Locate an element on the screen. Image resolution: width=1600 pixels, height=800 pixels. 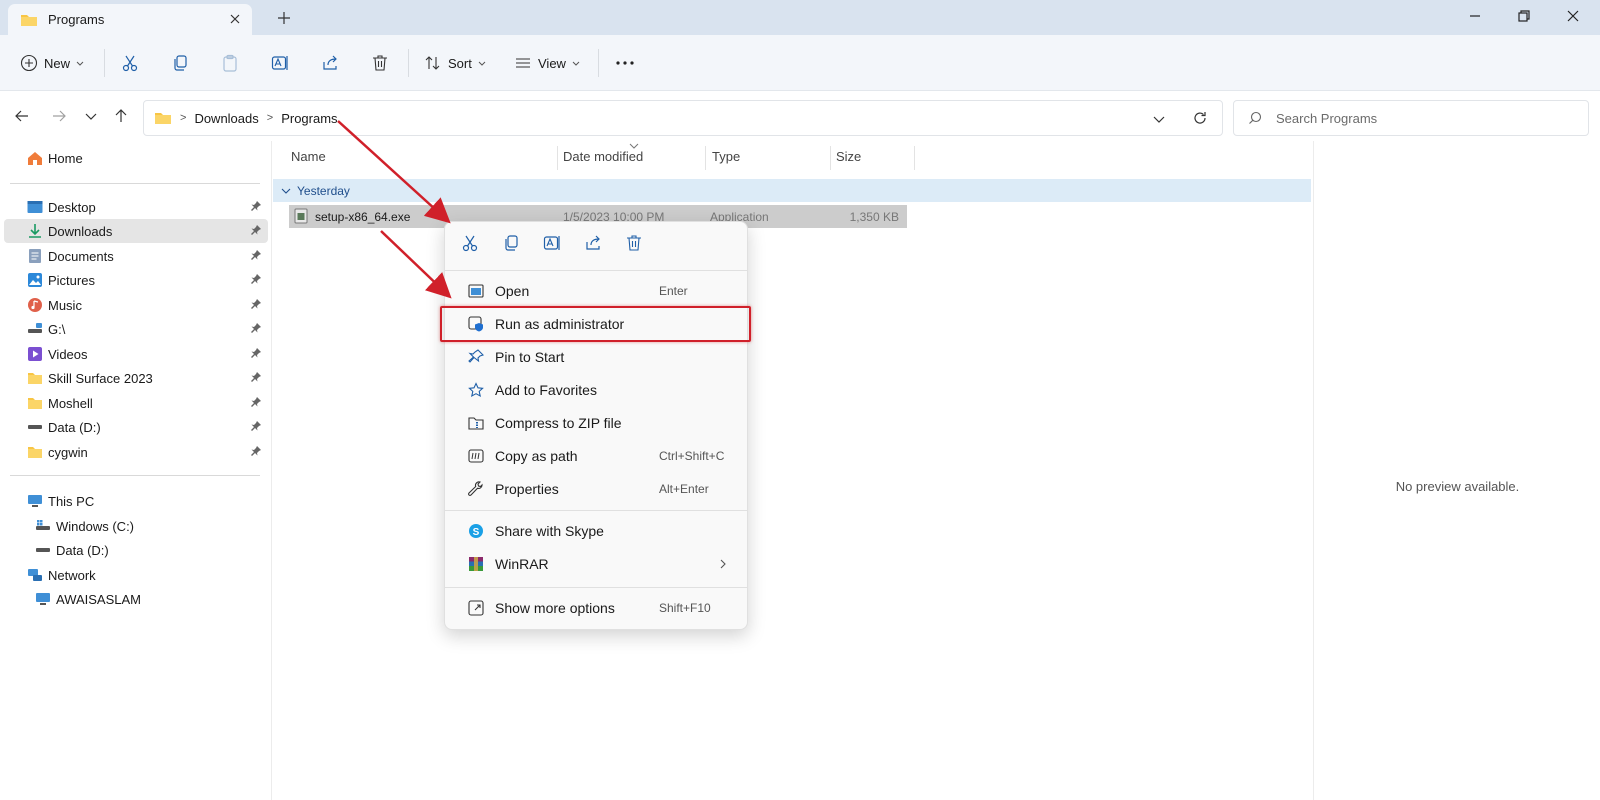
column-header-name: Name is located at coordinates (410, 160).